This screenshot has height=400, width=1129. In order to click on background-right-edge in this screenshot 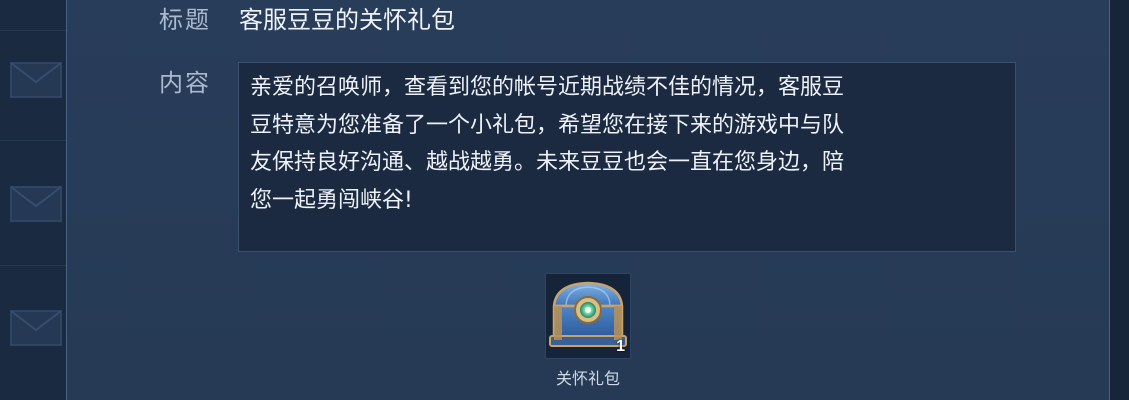, I will do `click(1119, 200)`.